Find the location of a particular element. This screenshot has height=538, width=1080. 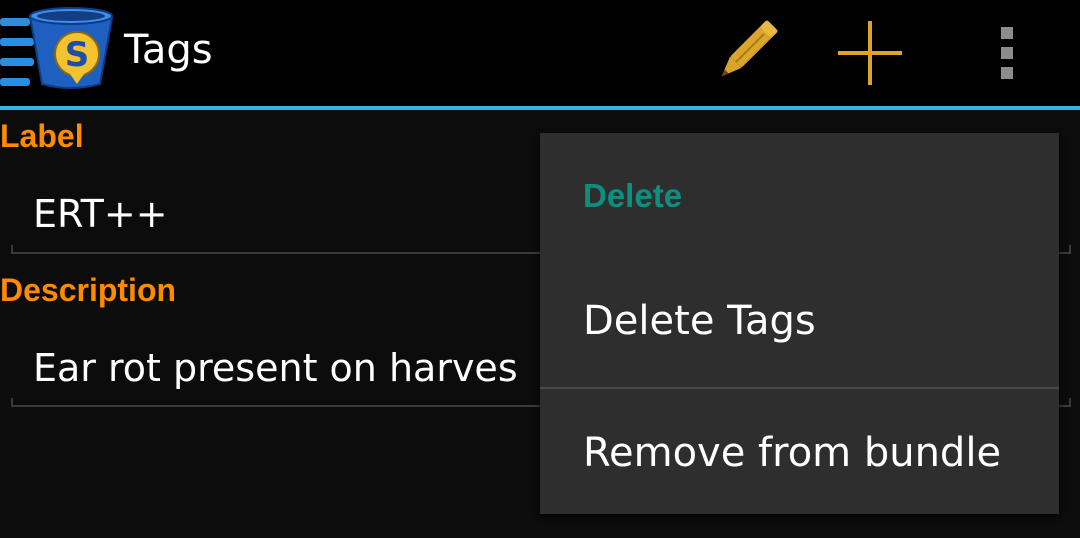

menu-item-remove-from-bundle: Remove from bundle is located at coordinates (799, 453).